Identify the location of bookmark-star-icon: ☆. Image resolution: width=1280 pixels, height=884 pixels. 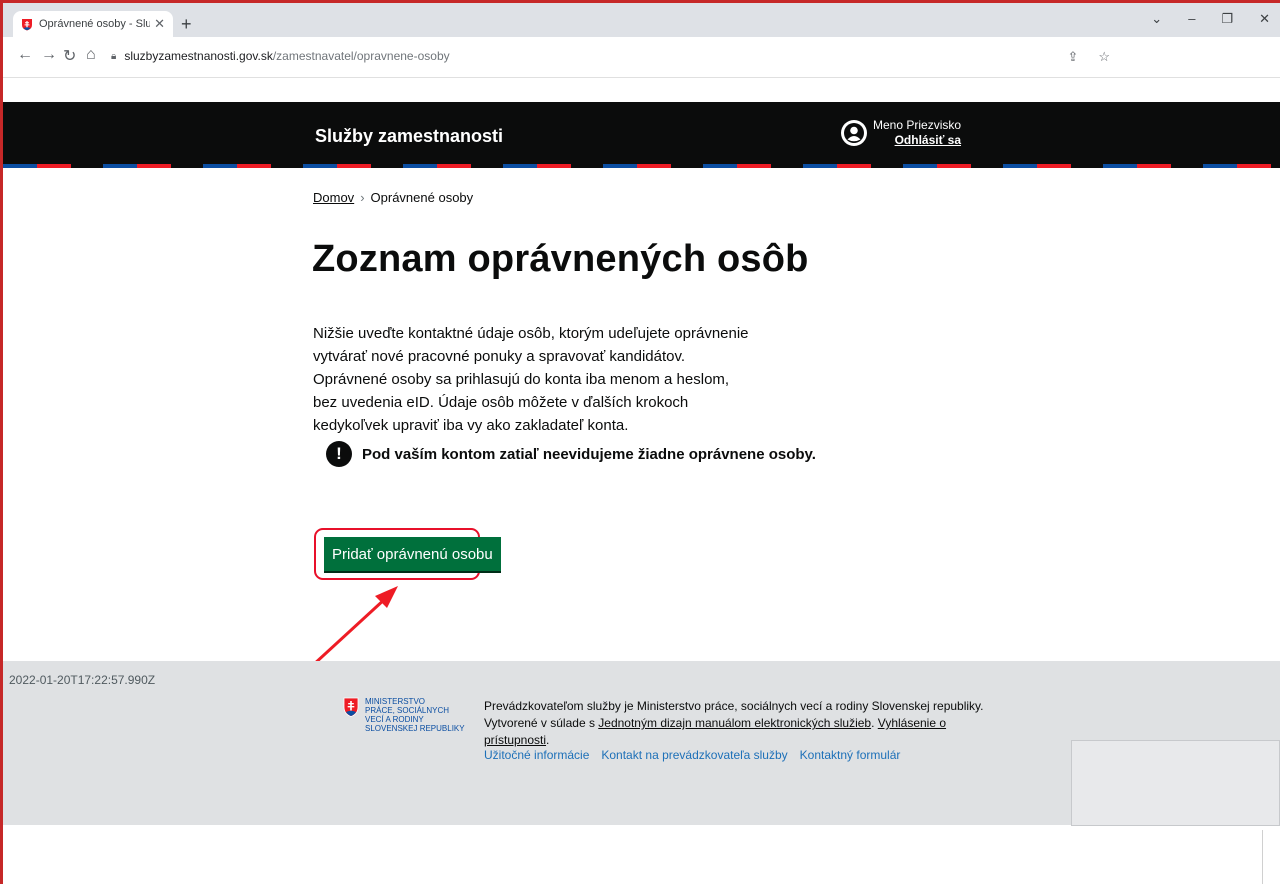
(1104, 57).